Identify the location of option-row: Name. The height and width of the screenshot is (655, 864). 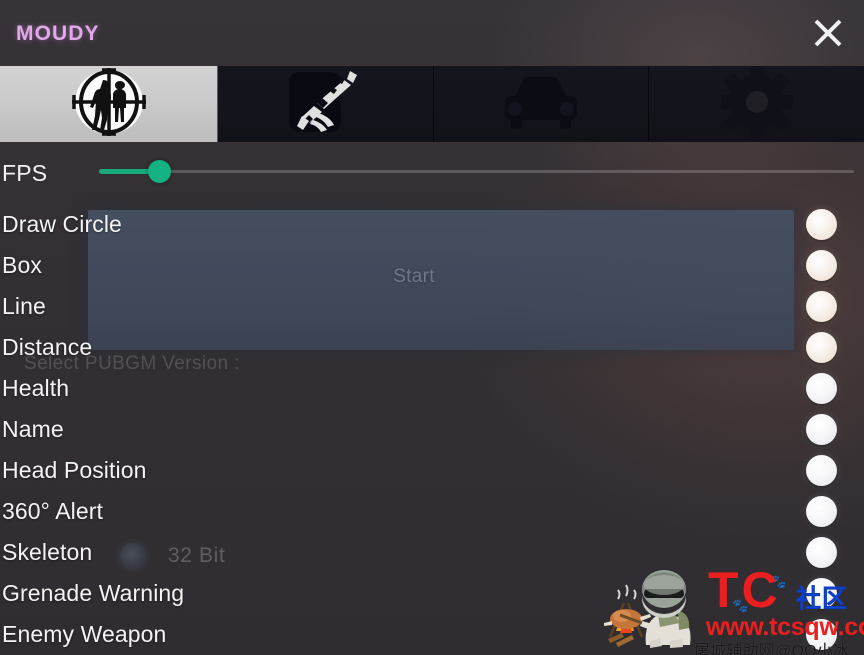
(432, 429).